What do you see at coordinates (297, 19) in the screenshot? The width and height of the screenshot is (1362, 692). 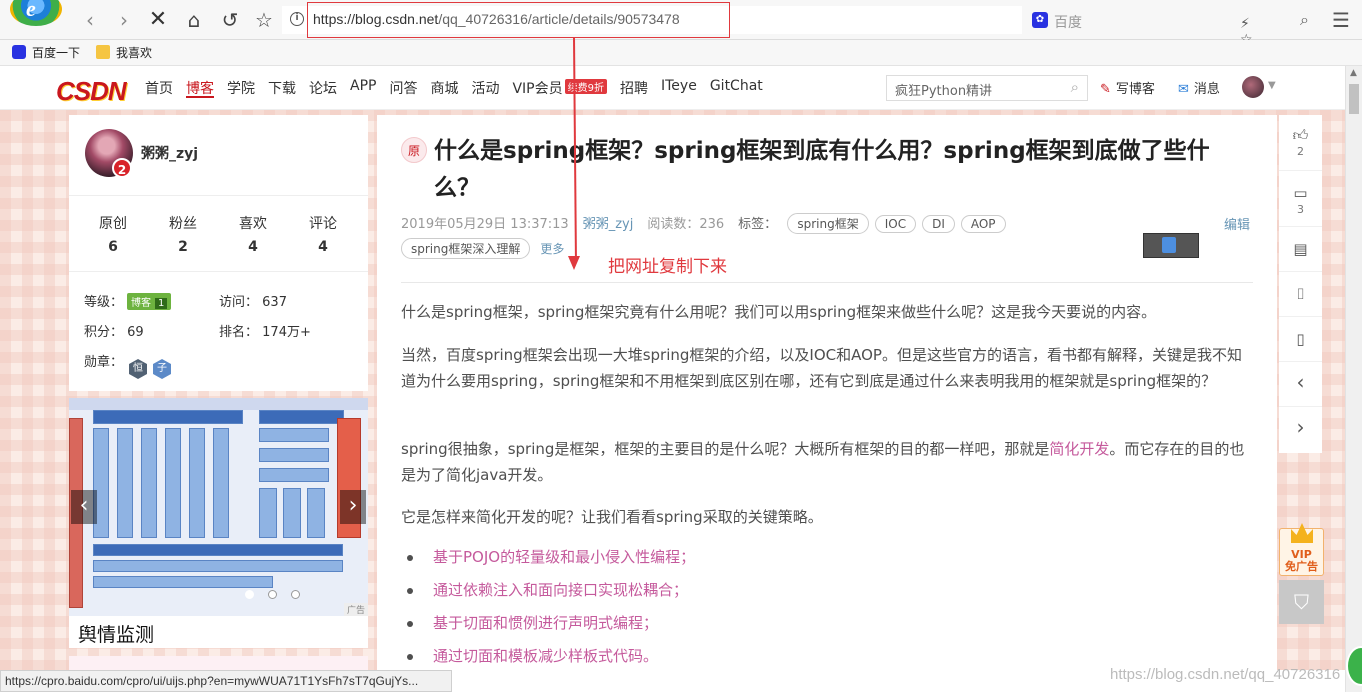 I see `site-info-icon: i` at bounding box center [297, 19].